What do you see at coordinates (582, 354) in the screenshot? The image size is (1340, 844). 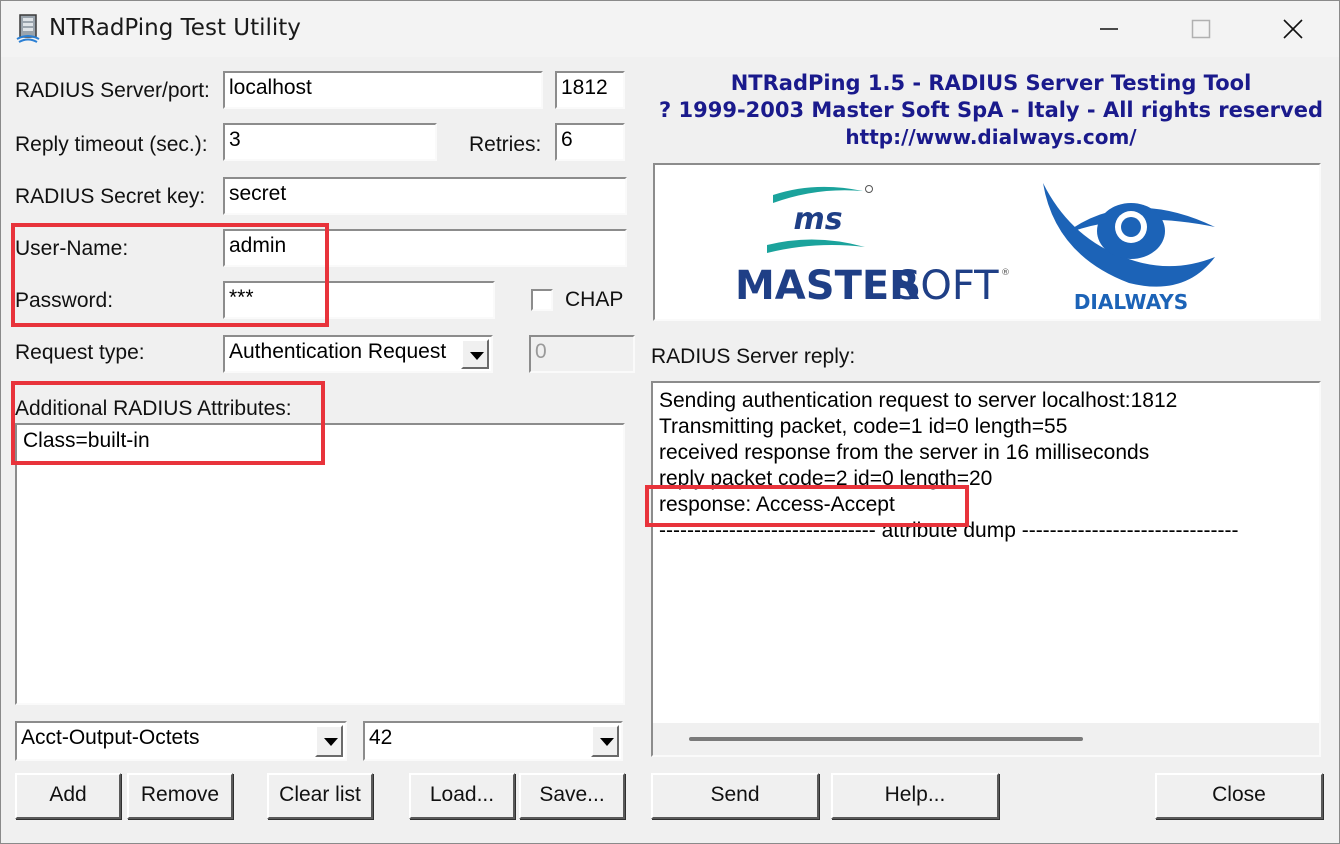 I see `request-code-input: 0` at bounding box center [582, 354].